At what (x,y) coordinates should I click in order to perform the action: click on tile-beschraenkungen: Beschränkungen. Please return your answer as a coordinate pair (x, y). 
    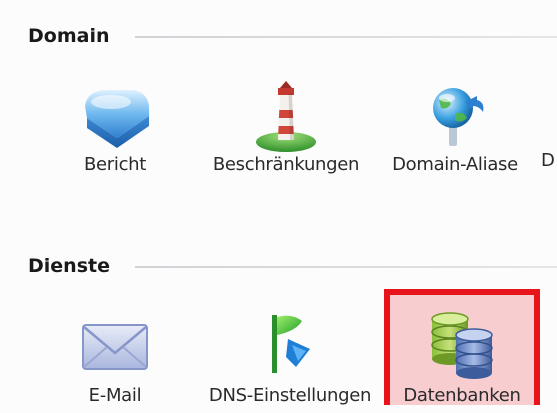
    Looking at the image, I should click on (286, 129).